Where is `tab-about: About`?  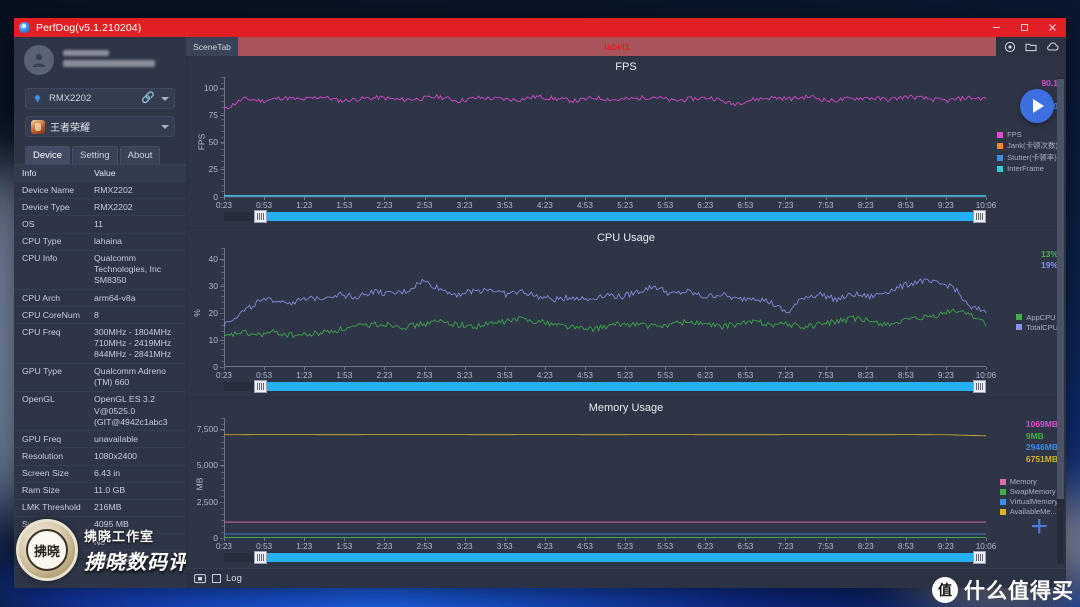
tab-about: About is located at coordinates (140, 155).